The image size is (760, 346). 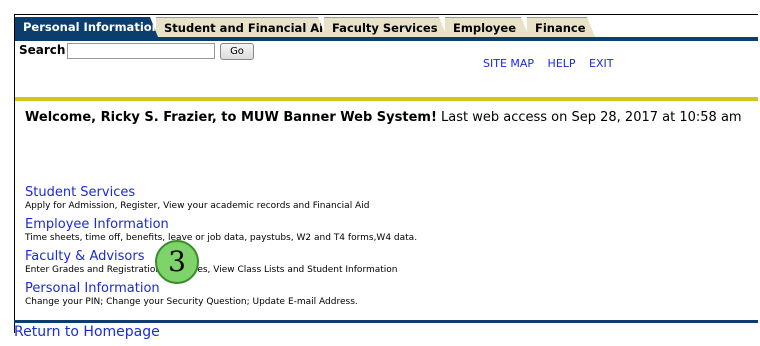 What do you see at coordinates (508, 63) in the screenshot?
I see `site-map-link: SITE MAP` at bounding box center [508, 63].